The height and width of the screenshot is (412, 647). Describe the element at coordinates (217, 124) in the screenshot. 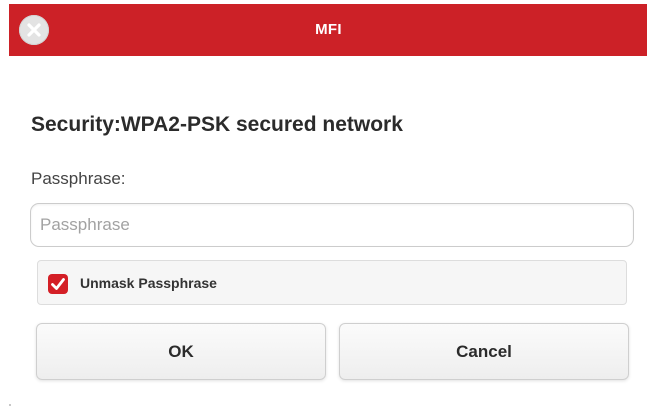

I see `security-heading: Security:WPA2-PSK secured network` at that location.